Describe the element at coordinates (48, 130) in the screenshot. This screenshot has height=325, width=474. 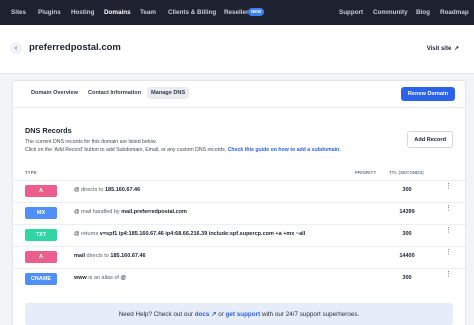
I see `dns-records-title: DNS Records` at that location.